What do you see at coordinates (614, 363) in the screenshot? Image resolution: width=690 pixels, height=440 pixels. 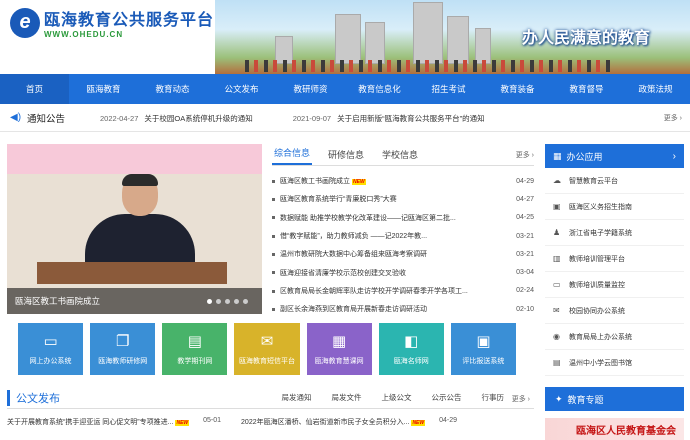 I see `app-link: ▤ 温州中小学云图书馆` at bounding box center [614, 363].